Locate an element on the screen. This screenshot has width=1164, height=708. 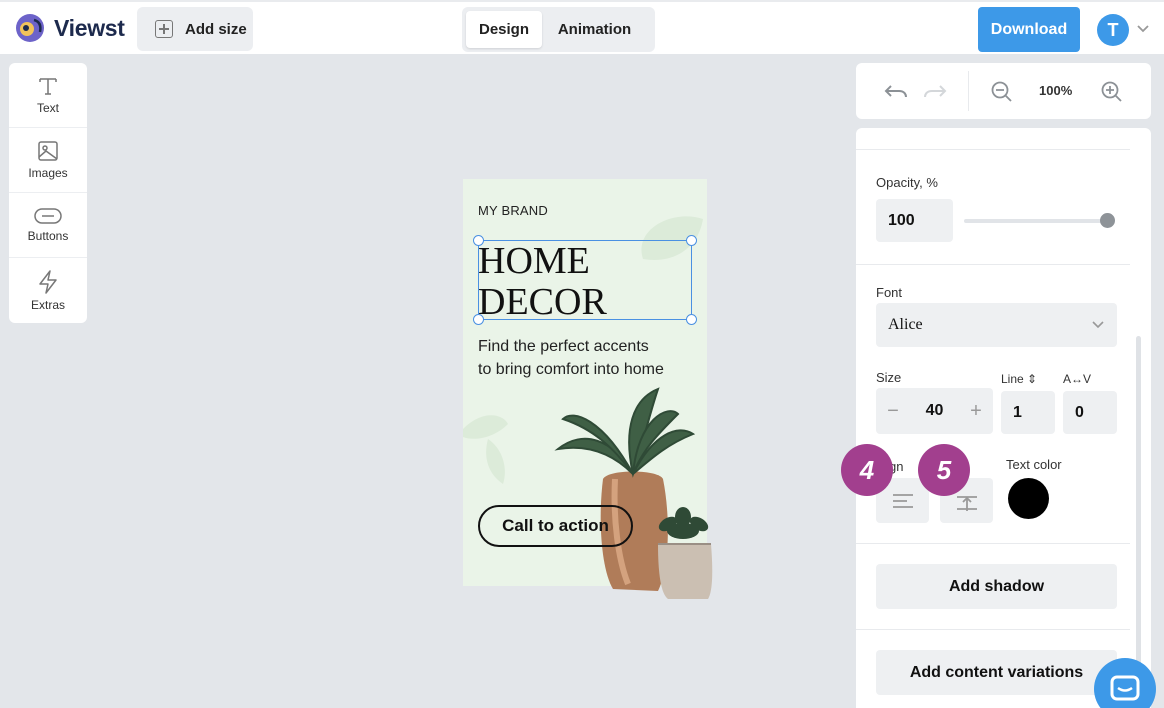
logo-text: Viewst is located at coordinates (89, 27).